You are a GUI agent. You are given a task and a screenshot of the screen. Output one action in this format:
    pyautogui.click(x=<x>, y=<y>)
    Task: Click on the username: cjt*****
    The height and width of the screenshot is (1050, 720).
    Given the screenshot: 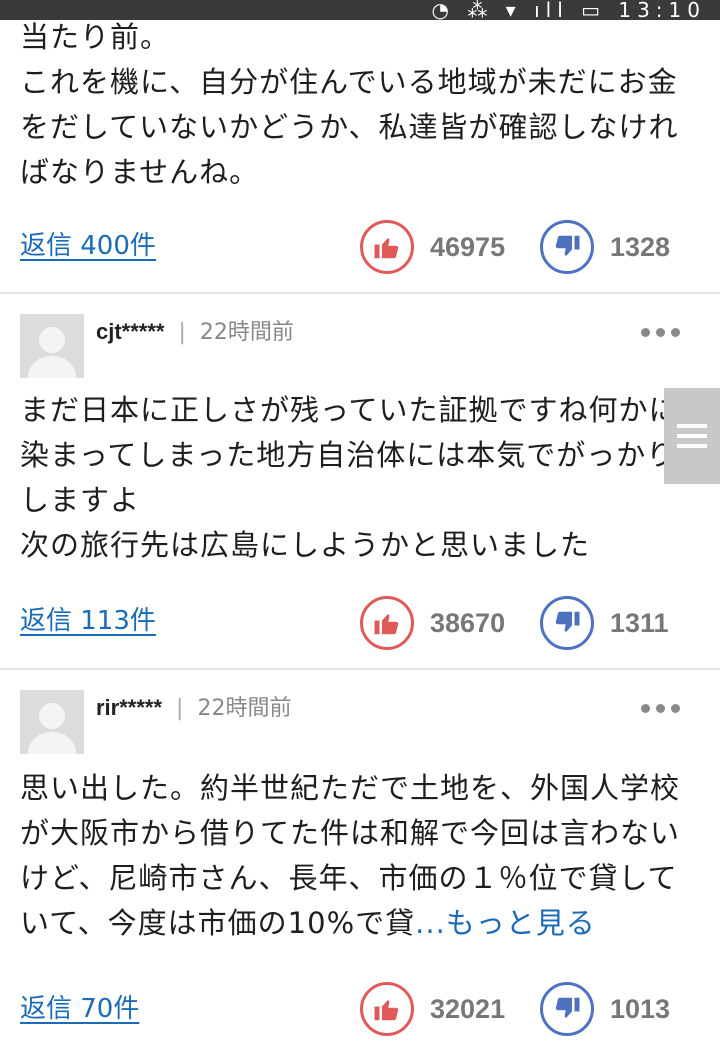 What is the action you would take?
    pyautogui.click(x=130, y=331)
    